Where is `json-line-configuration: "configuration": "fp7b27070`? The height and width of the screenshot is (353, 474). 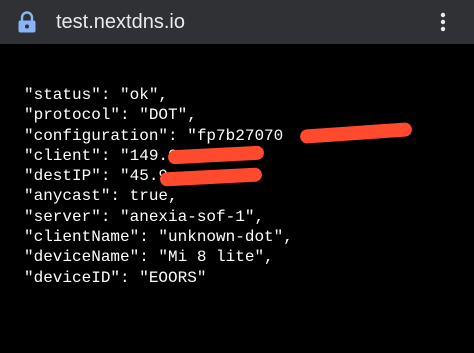
json-line-configuration: "configuration": "fp7b27070 is located at coordinates (154, 135).